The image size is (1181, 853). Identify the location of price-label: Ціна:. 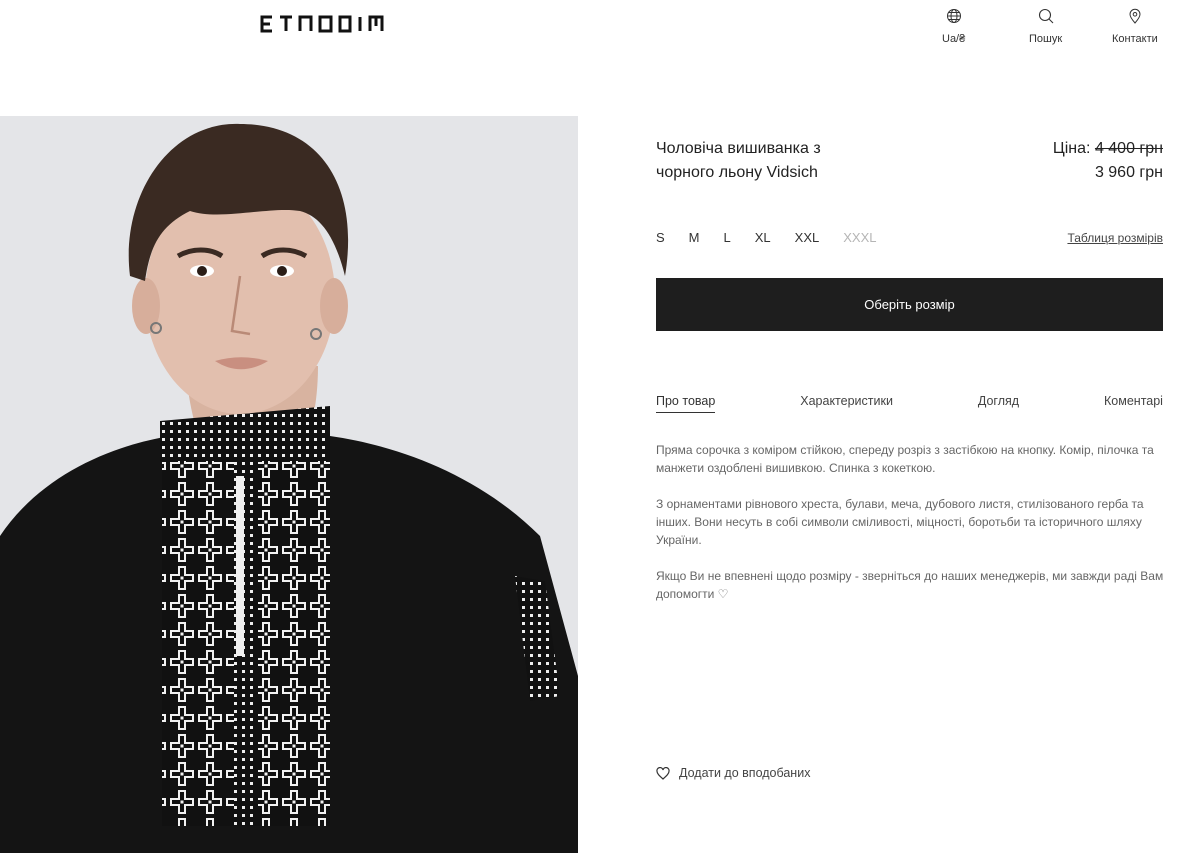
(1071, 148).